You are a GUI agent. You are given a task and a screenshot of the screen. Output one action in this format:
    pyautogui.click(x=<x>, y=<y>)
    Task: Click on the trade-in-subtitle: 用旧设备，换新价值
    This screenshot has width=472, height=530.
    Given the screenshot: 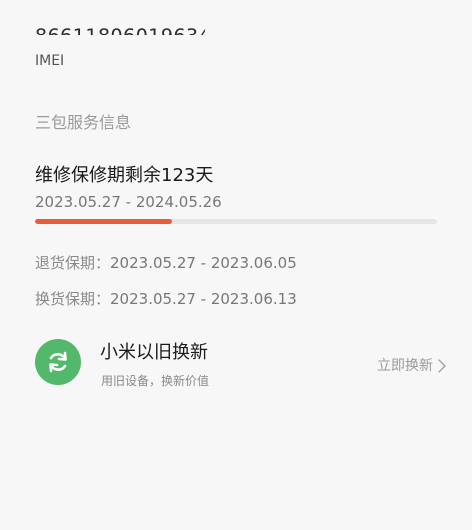 What is the action you would take?
    pyautogui.click(x=155, y=381)
    